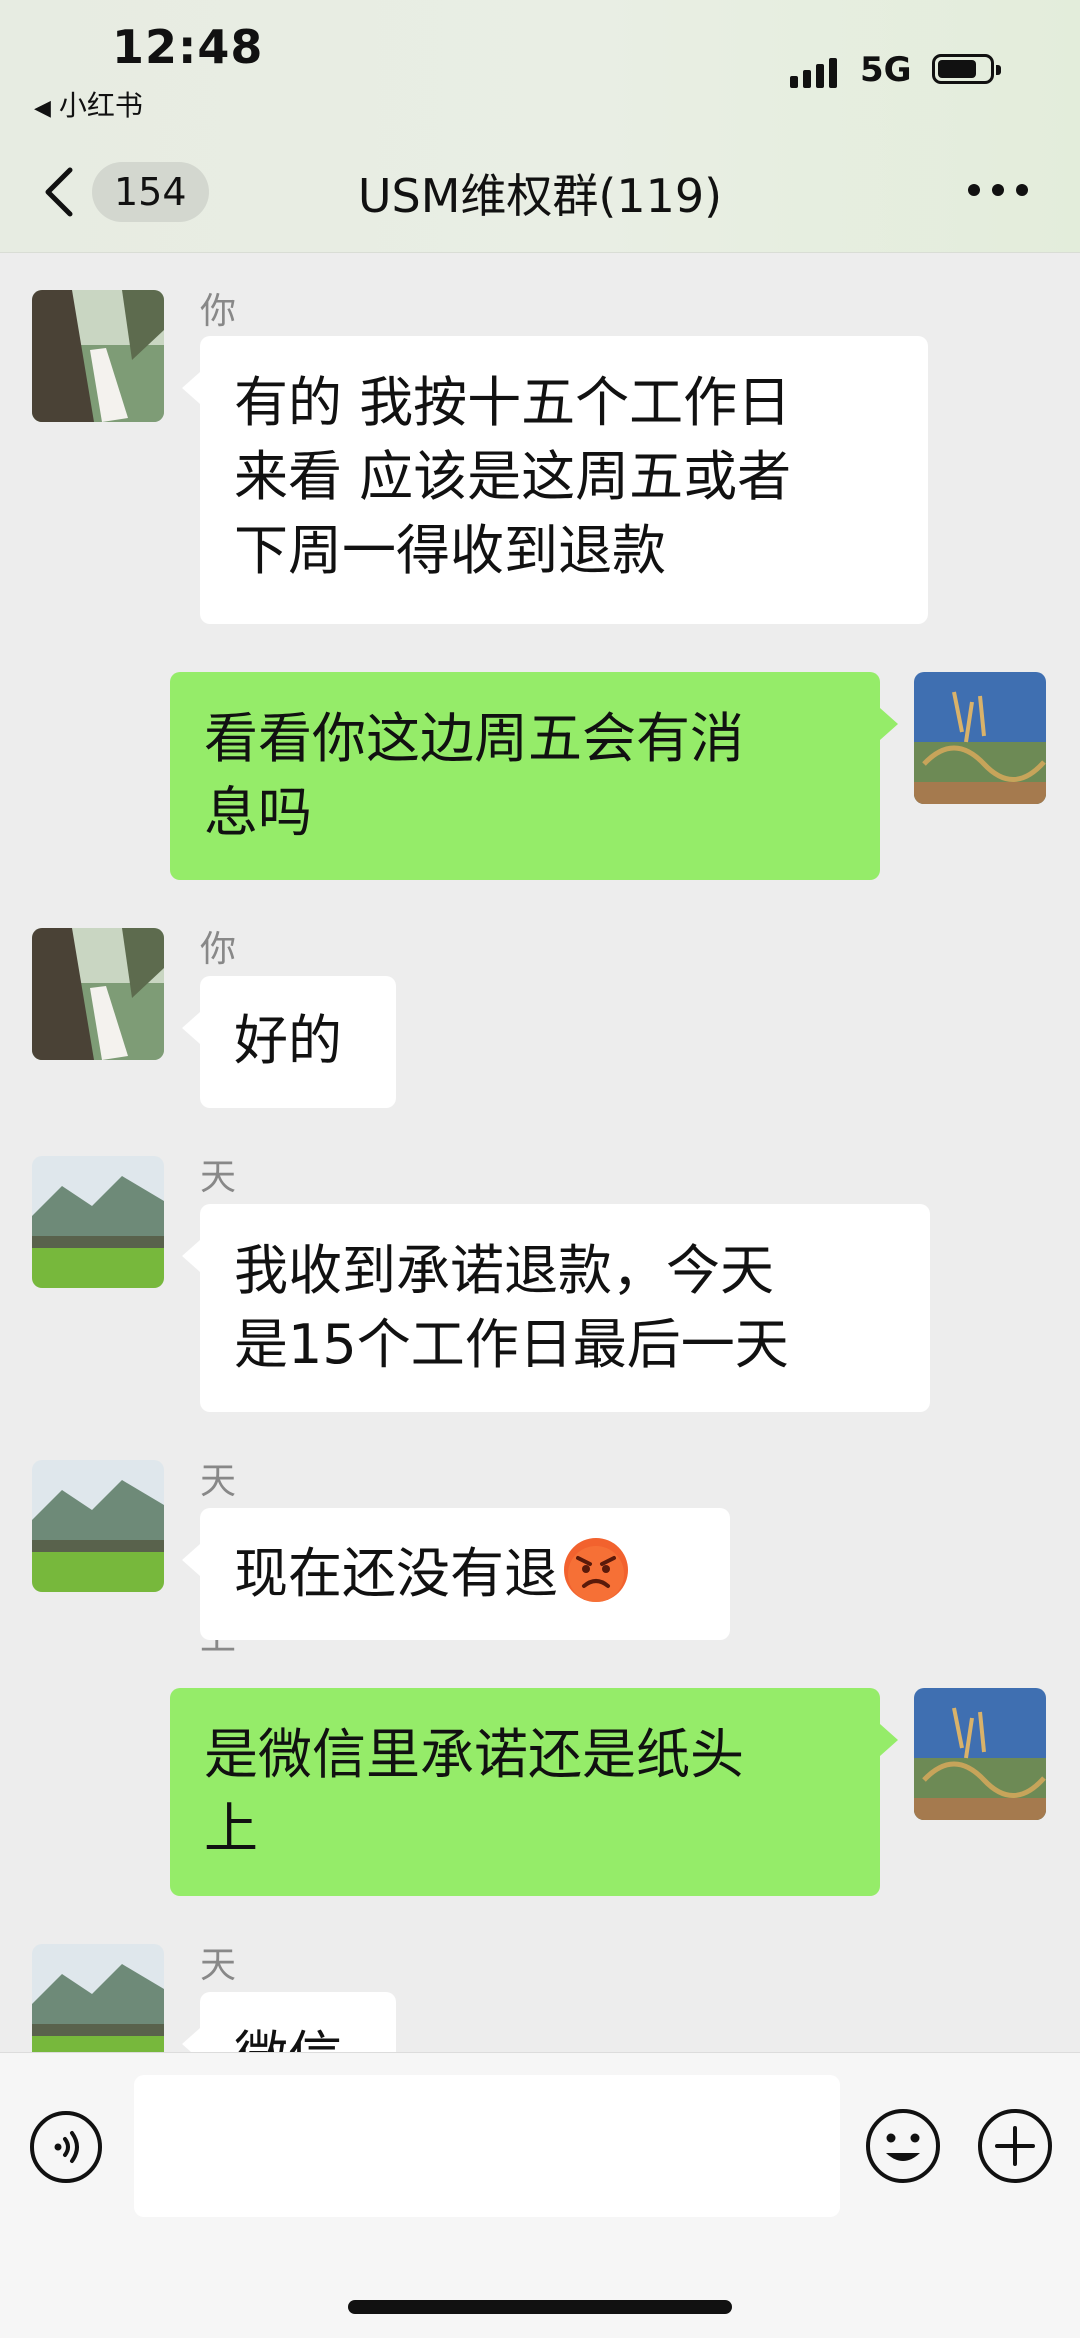 The height and width of the screenshot is (2338, 1080). I want to click on message-bubble: 现在还没有退, so click(456, 1574).